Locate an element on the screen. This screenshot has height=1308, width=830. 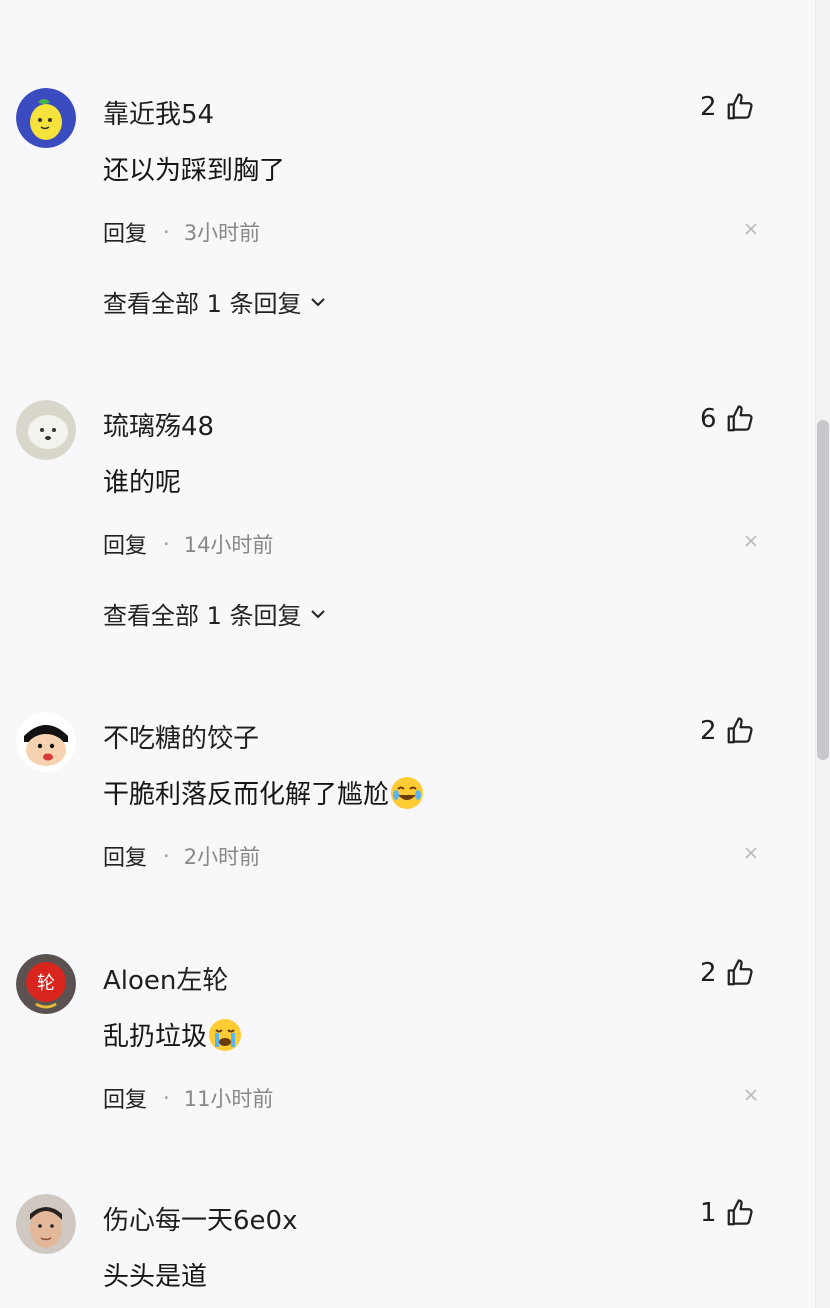
red-seal-avatar-icon: 轮 is located at coordinates (46, 984).